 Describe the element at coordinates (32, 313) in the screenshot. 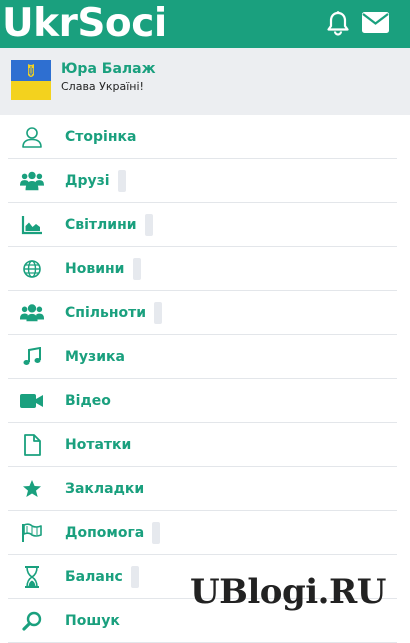

I see `group-icon` at that location.